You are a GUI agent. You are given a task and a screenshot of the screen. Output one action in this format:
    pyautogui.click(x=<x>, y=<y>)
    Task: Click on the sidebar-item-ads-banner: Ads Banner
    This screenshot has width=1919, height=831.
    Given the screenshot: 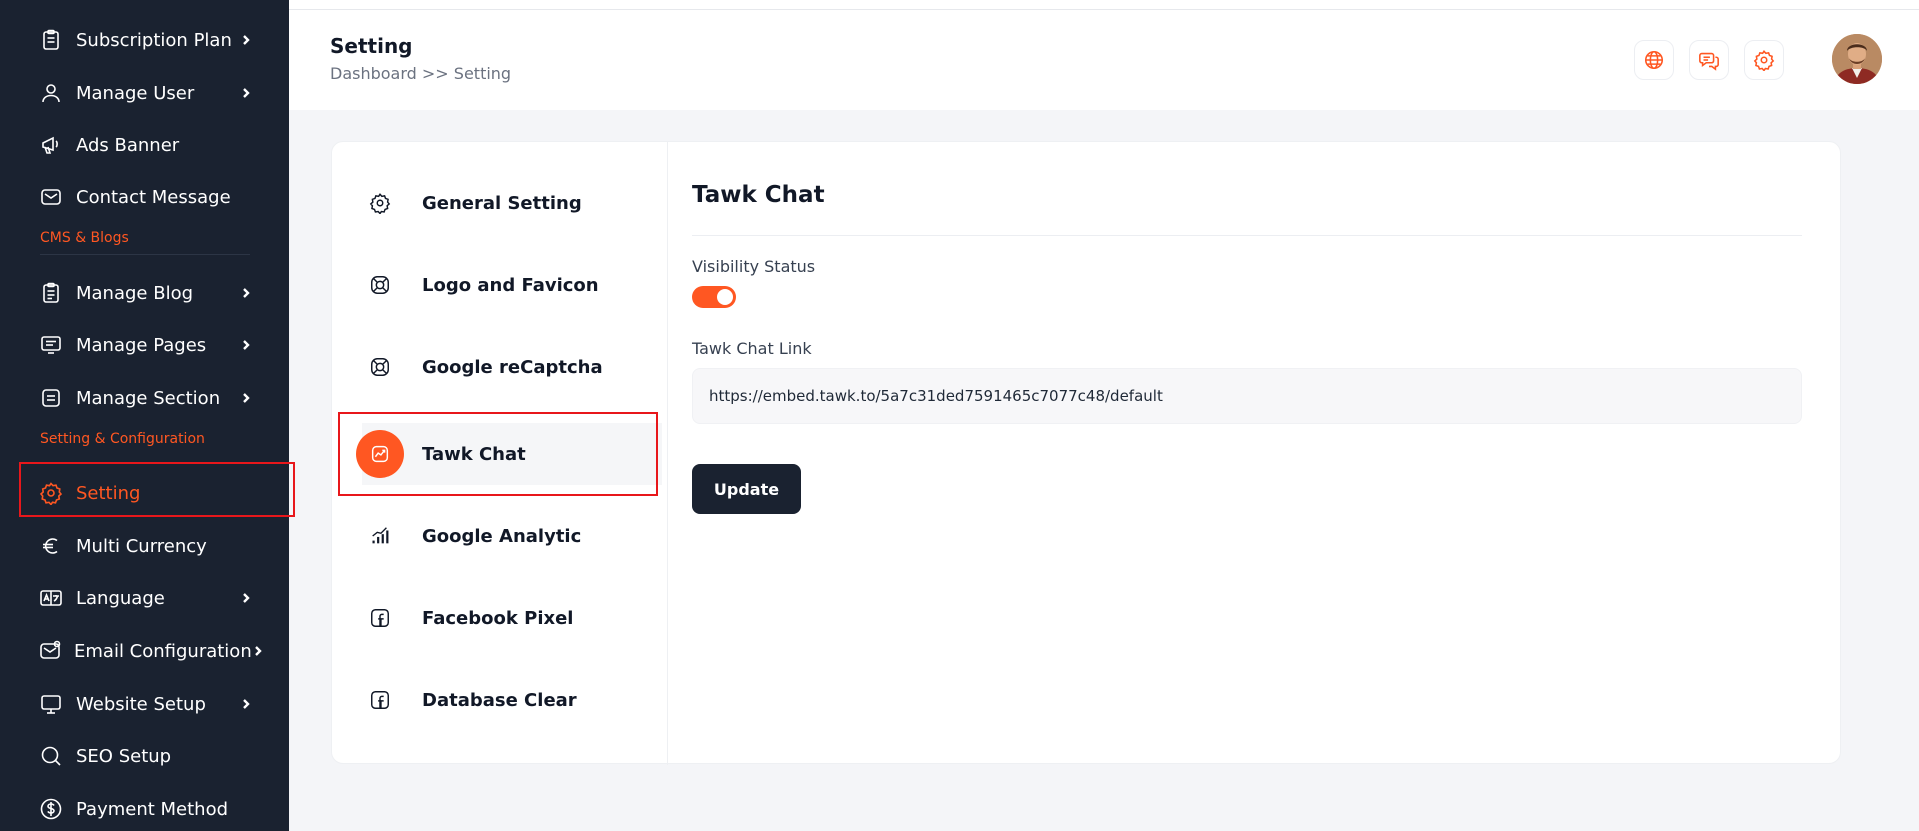 What is the action you would take?
    pyautogui.click(x=145, y=145)
    